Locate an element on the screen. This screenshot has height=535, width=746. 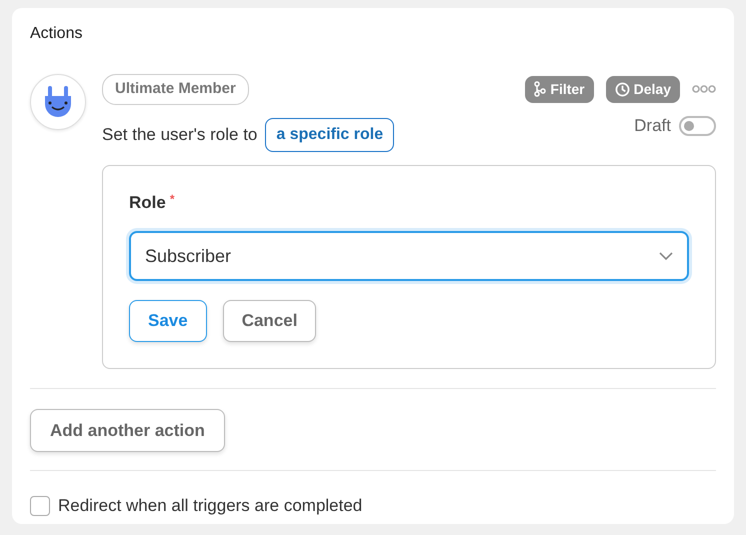
cancel-button: Cancel is located at coordinates (269, 321).